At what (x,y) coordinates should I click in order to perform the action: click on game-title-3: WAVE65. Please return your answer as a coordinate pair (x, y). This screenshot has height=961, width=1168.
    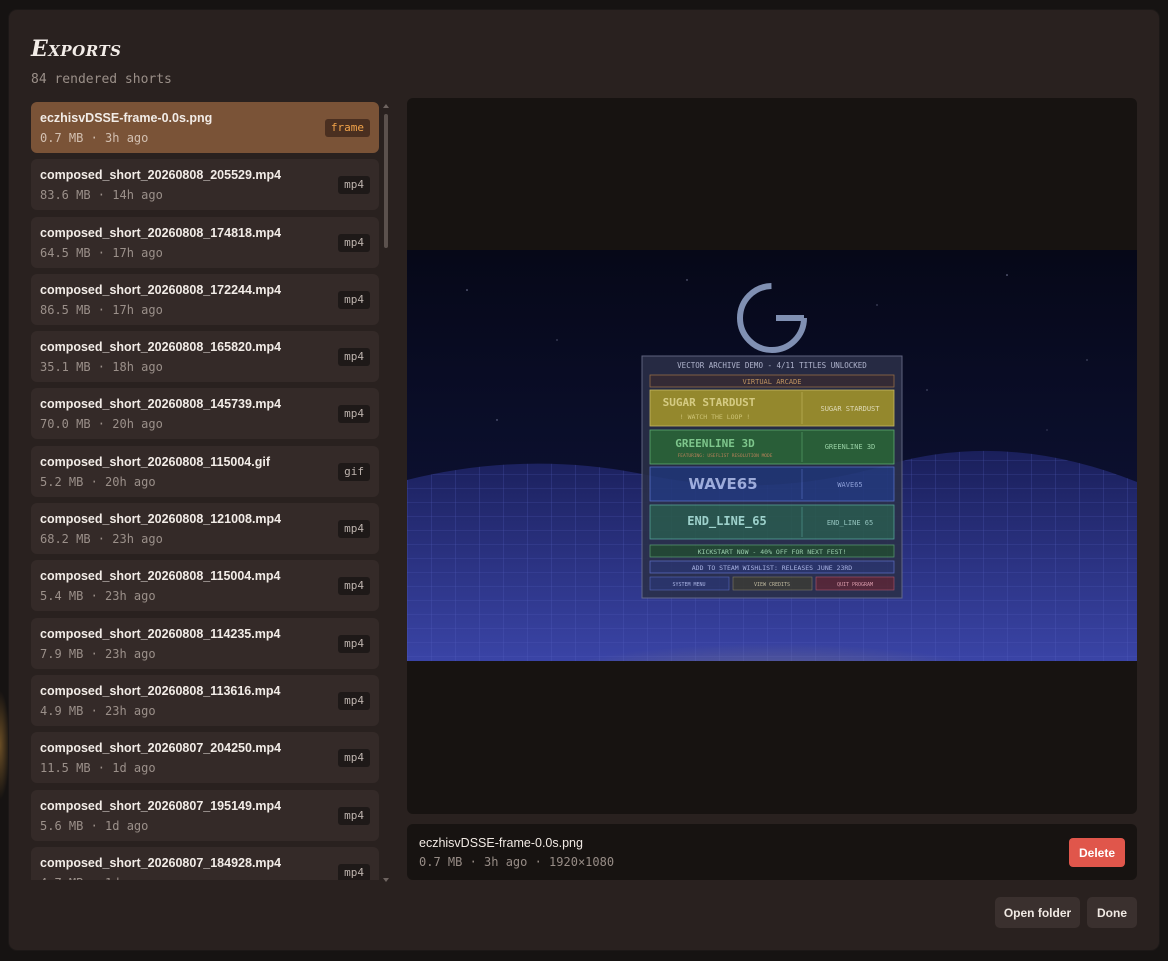
    Looking at the image, I should click on (722, 484).